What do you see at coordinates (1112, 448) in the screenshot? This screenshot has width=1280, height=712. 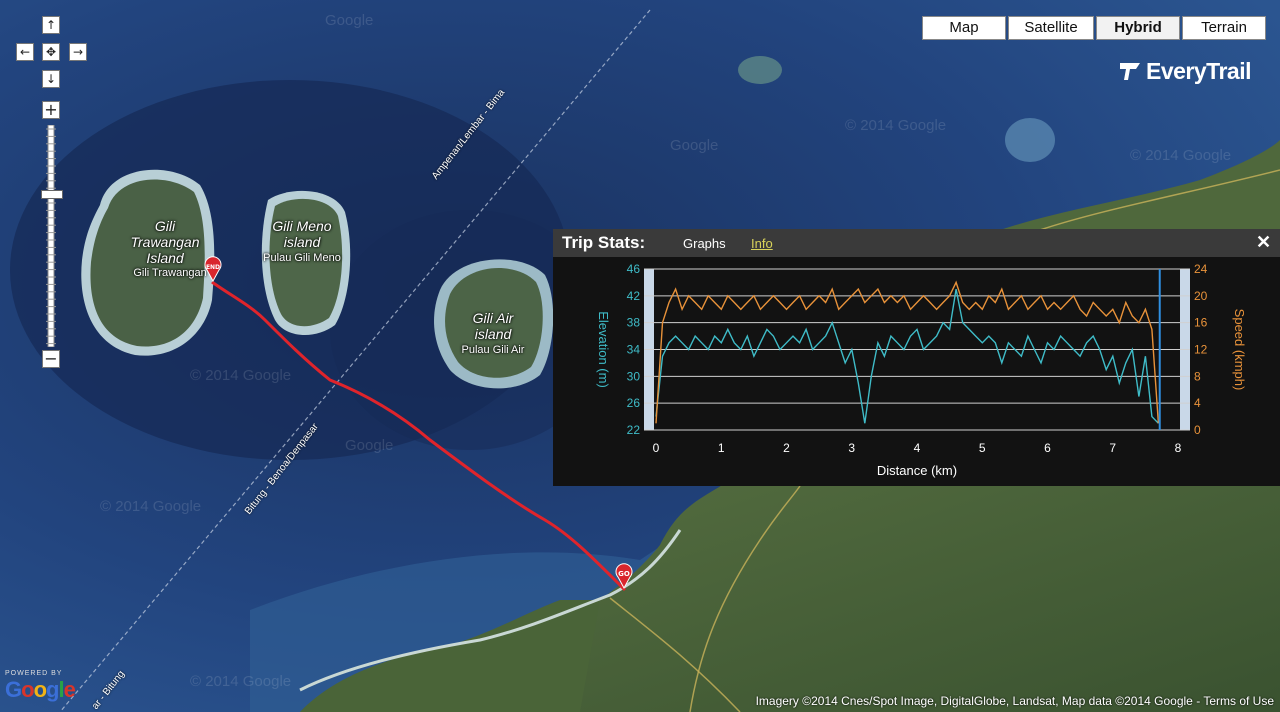 I see `x-tick-label: 7` at bounding box center [1112, 448].